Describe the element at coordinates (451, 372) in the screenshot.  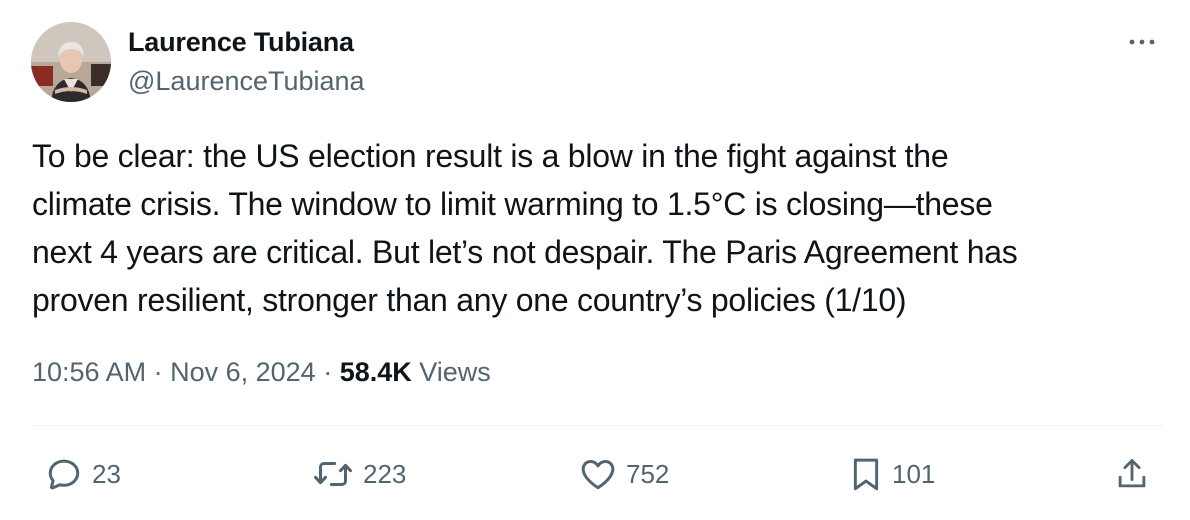
I see `views-label: Views` at that location.